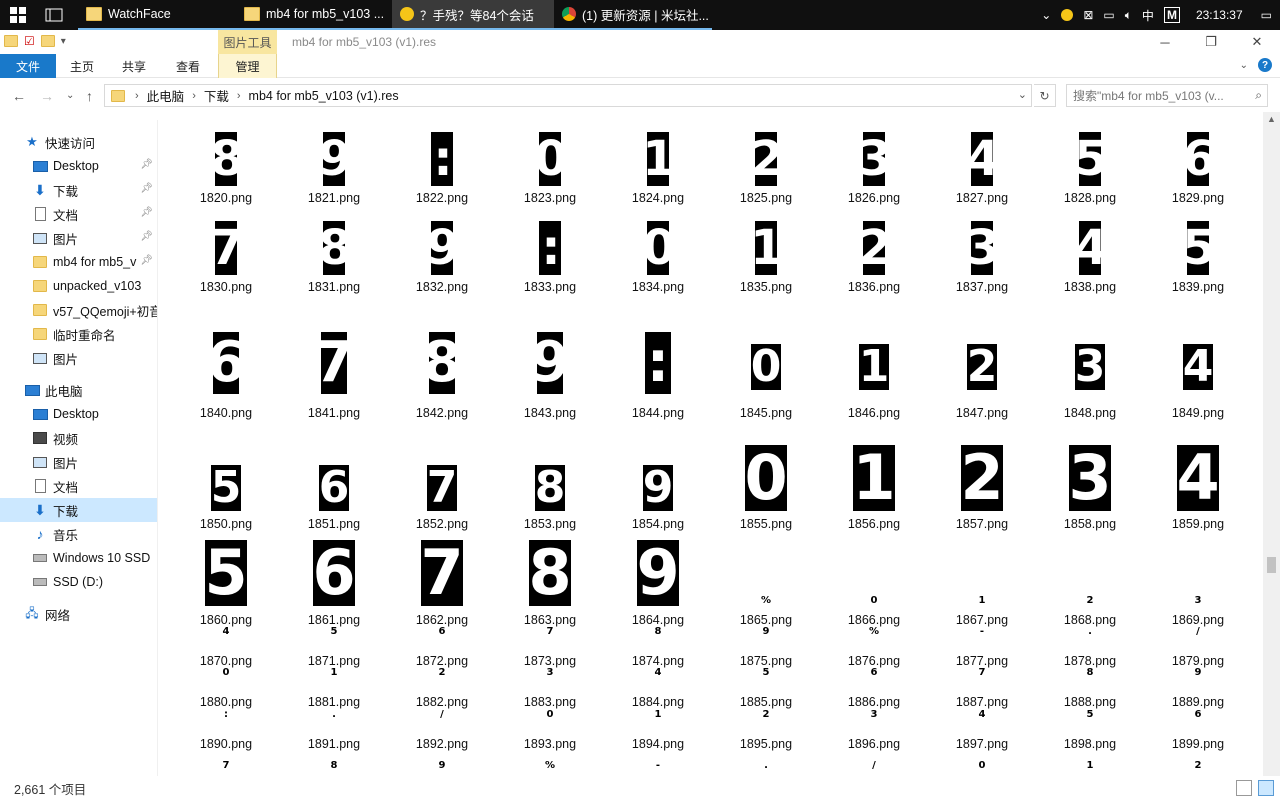 This screenshot has height=800, width=1280. I want to click on file-tile: 4 1870.png, so click(226, 648).